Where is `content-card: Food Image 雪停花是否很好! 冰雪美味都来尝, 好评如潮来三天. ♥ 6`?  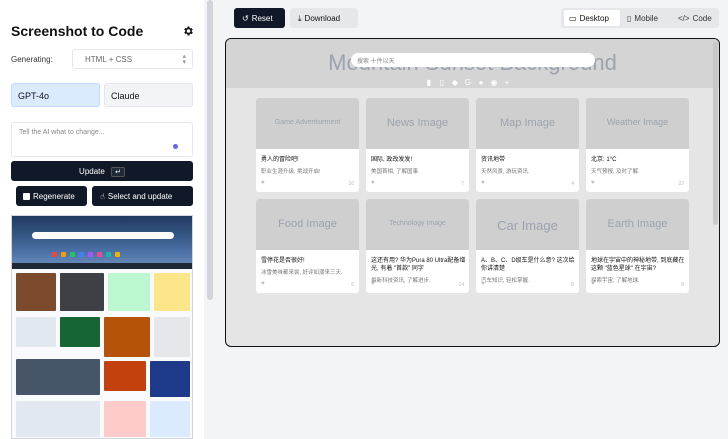 content-card: Food Image 雪停花是否很好! 冰雪美味都来尝, 好评如潮来三天. ♥ 6 is located at coordinates (307, 246).